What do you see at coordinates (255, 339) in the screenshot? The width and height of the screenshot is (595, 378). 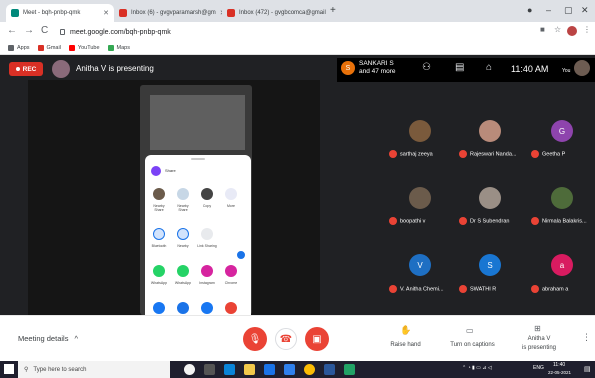 I see `mic-off-button: 🎙` at bounding box center [255, 339].